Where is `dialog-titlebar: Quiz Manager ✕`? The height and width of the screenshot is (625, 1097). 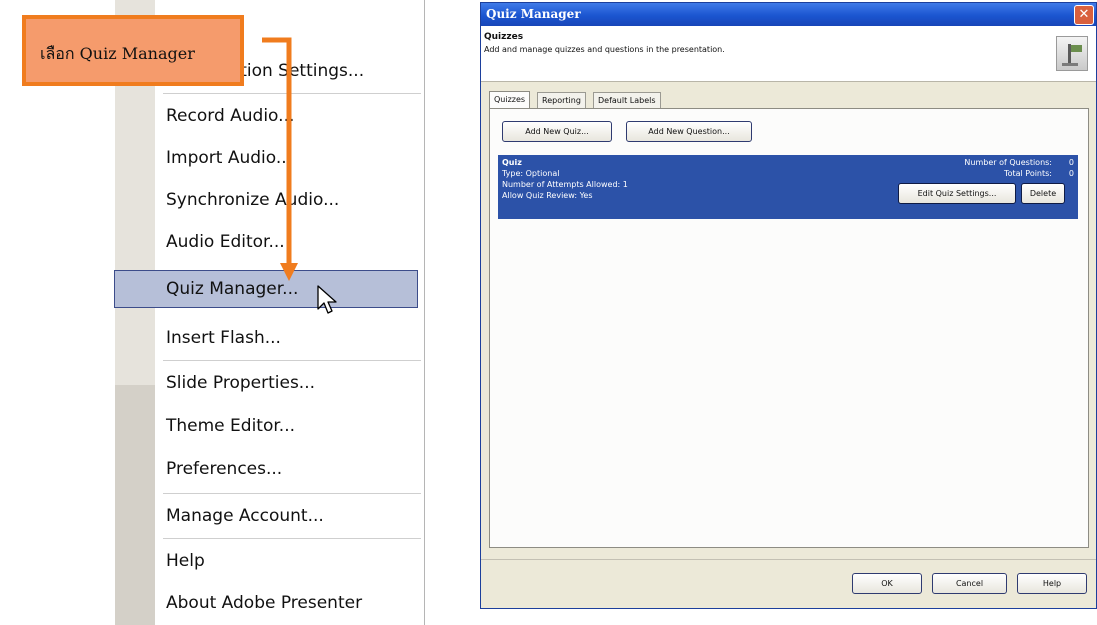 dialog-titlebar: Quiz Manager ✕ is located at coordinates (788, 14).